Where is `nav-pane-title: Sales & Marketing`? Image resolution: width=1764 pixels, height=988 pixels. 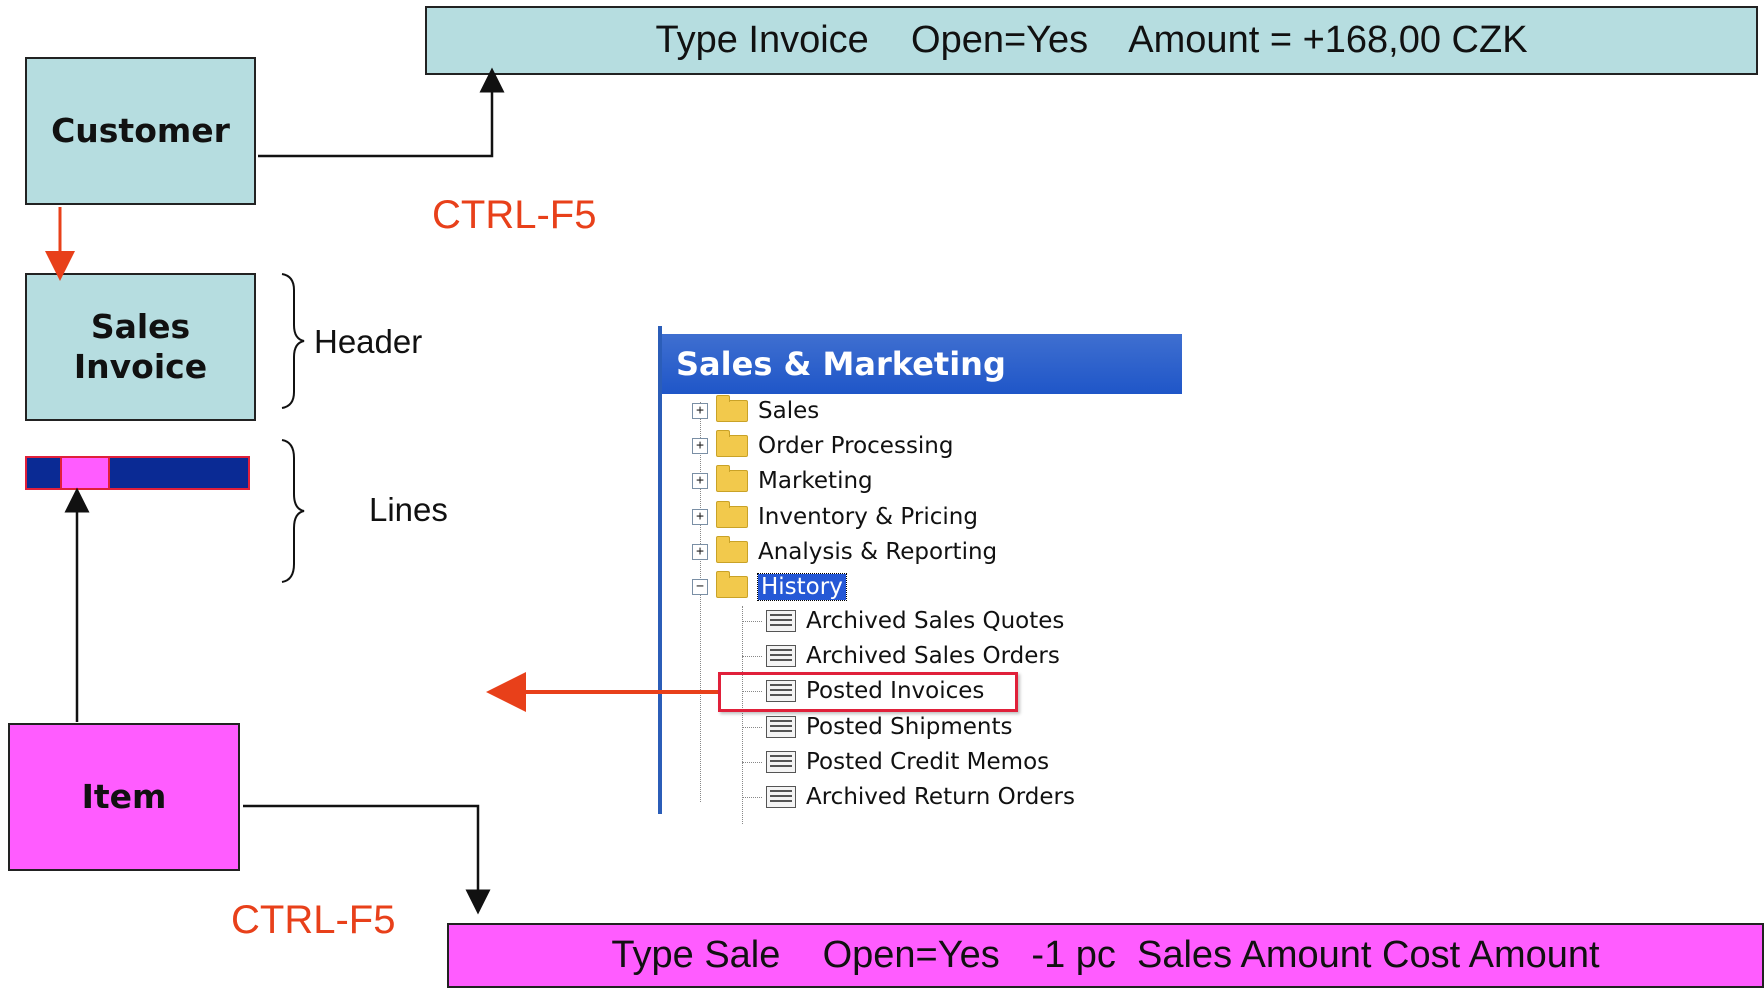
nav-pane-title: Sales & Marketing is located at coordinates (922, 364).